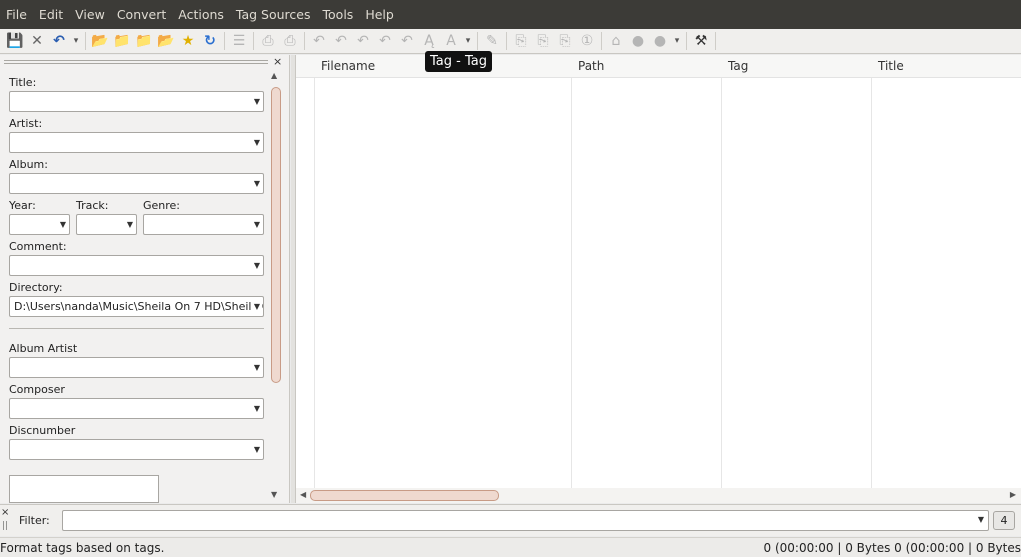 This screenshot has width=1021, height=557. I want to click on save-icon: 💾, so click(15, 41).